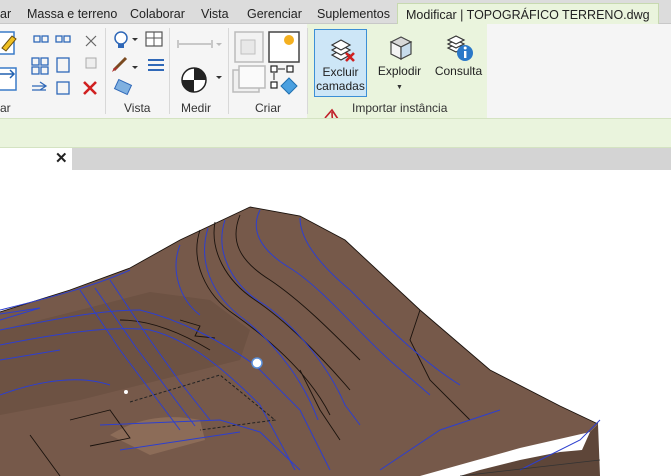 The image size is (671, 476). What do you see at coordinates (340, 72) in the screenshot?
I see `delete-layers-label-line1: Excluir` at bounding box center [340, 72].